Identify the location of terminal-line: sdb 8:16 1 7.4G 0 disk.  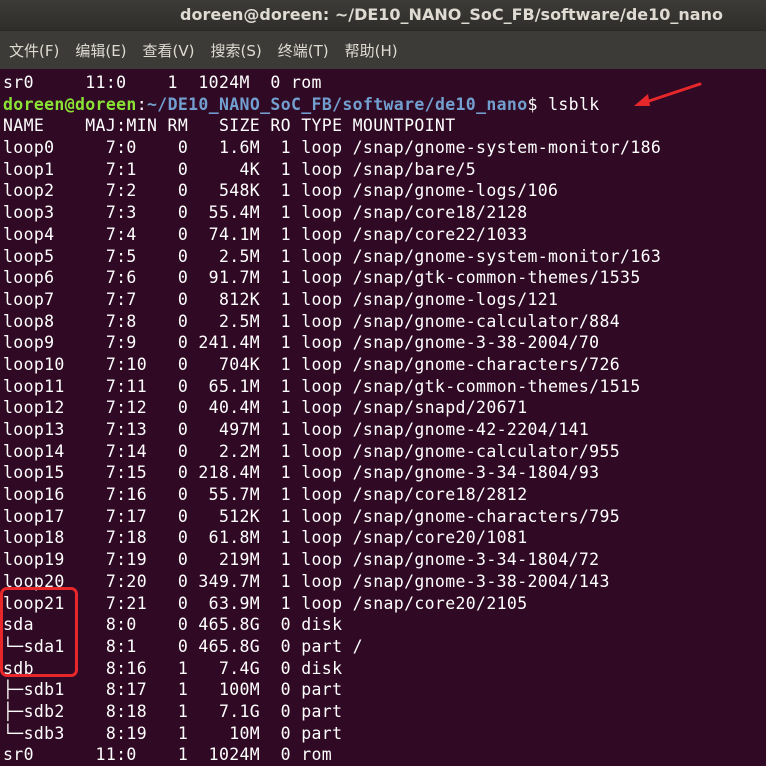
(173, 668).